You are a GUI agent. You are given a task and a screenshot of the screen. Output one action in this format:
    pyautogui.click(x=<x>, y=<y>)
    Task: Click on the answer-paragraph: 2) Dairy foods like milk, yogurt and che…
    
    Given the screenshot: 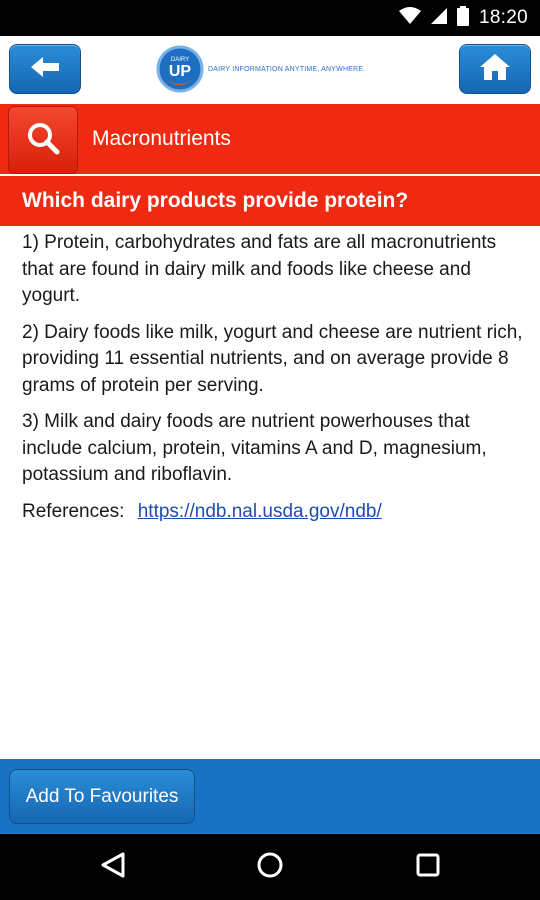 What is the action you would take?
    pyautogui.click(x=272, y=358)
    